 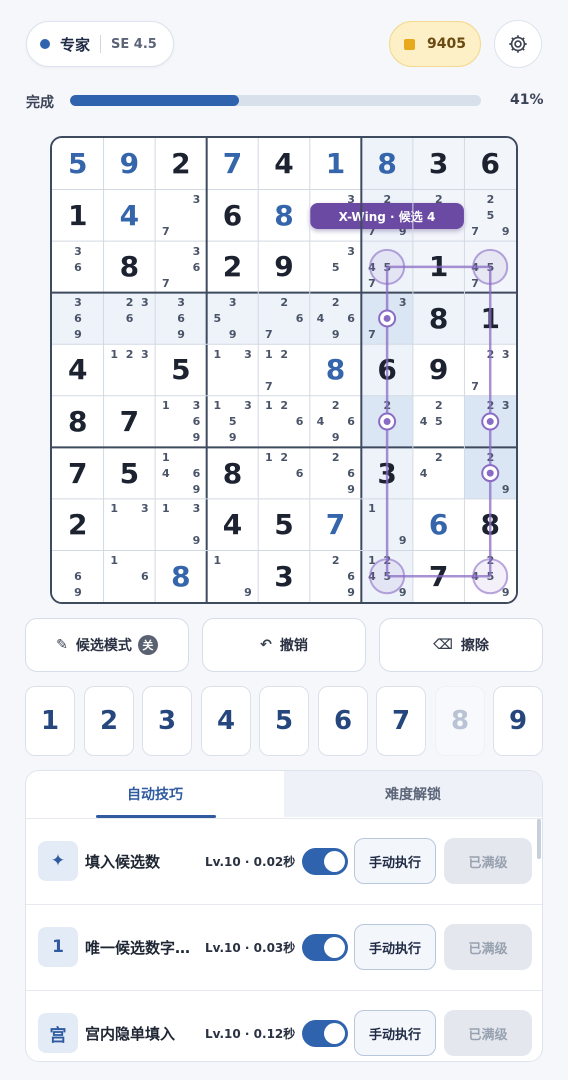 What do you see at coordinates (284, 370) in the screenshot?
I see `sudoku-cell: 12 7` at bounding box center [284, 370].